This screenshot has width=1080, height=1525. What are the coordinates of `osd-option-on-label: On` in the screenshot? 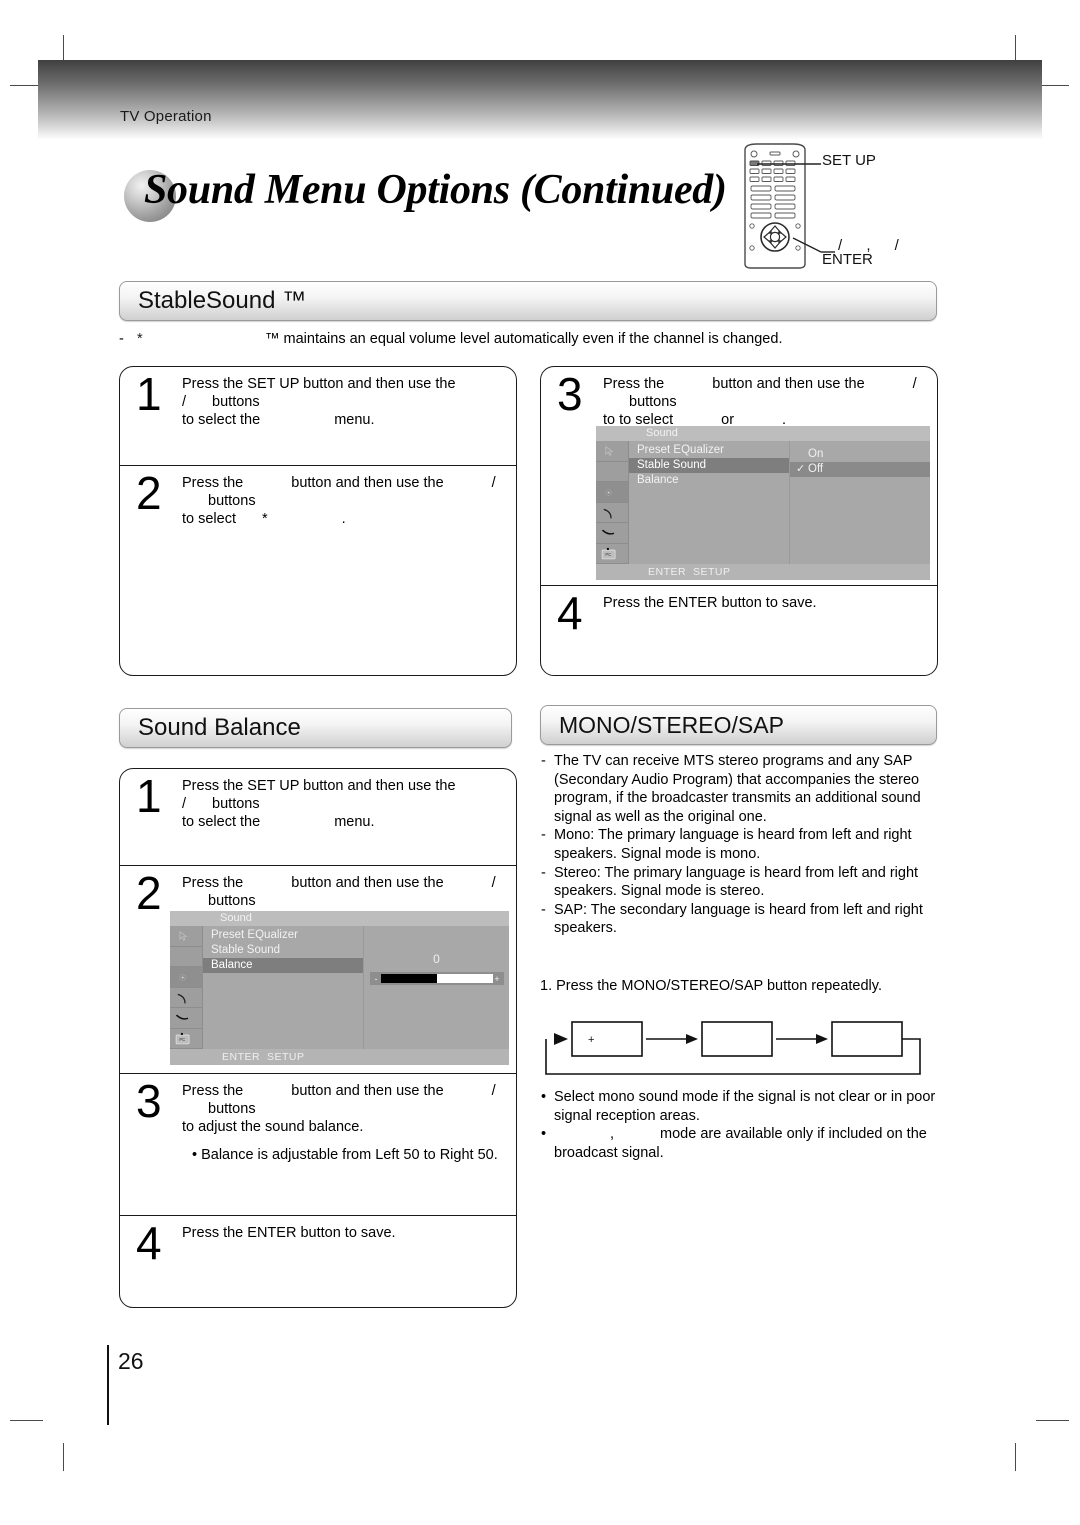 It's located at (816, 454).